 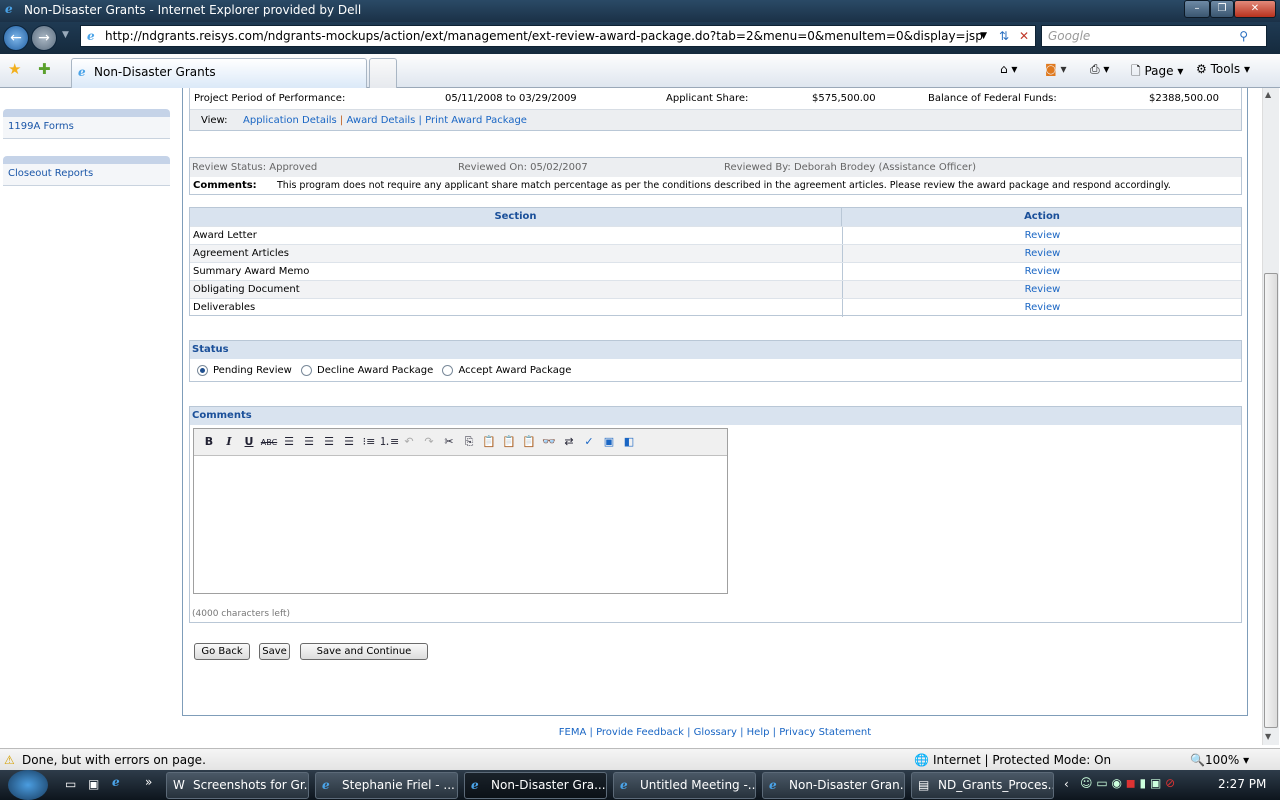 I want to click on source-icon: ◧, so click(x=629, y=442).